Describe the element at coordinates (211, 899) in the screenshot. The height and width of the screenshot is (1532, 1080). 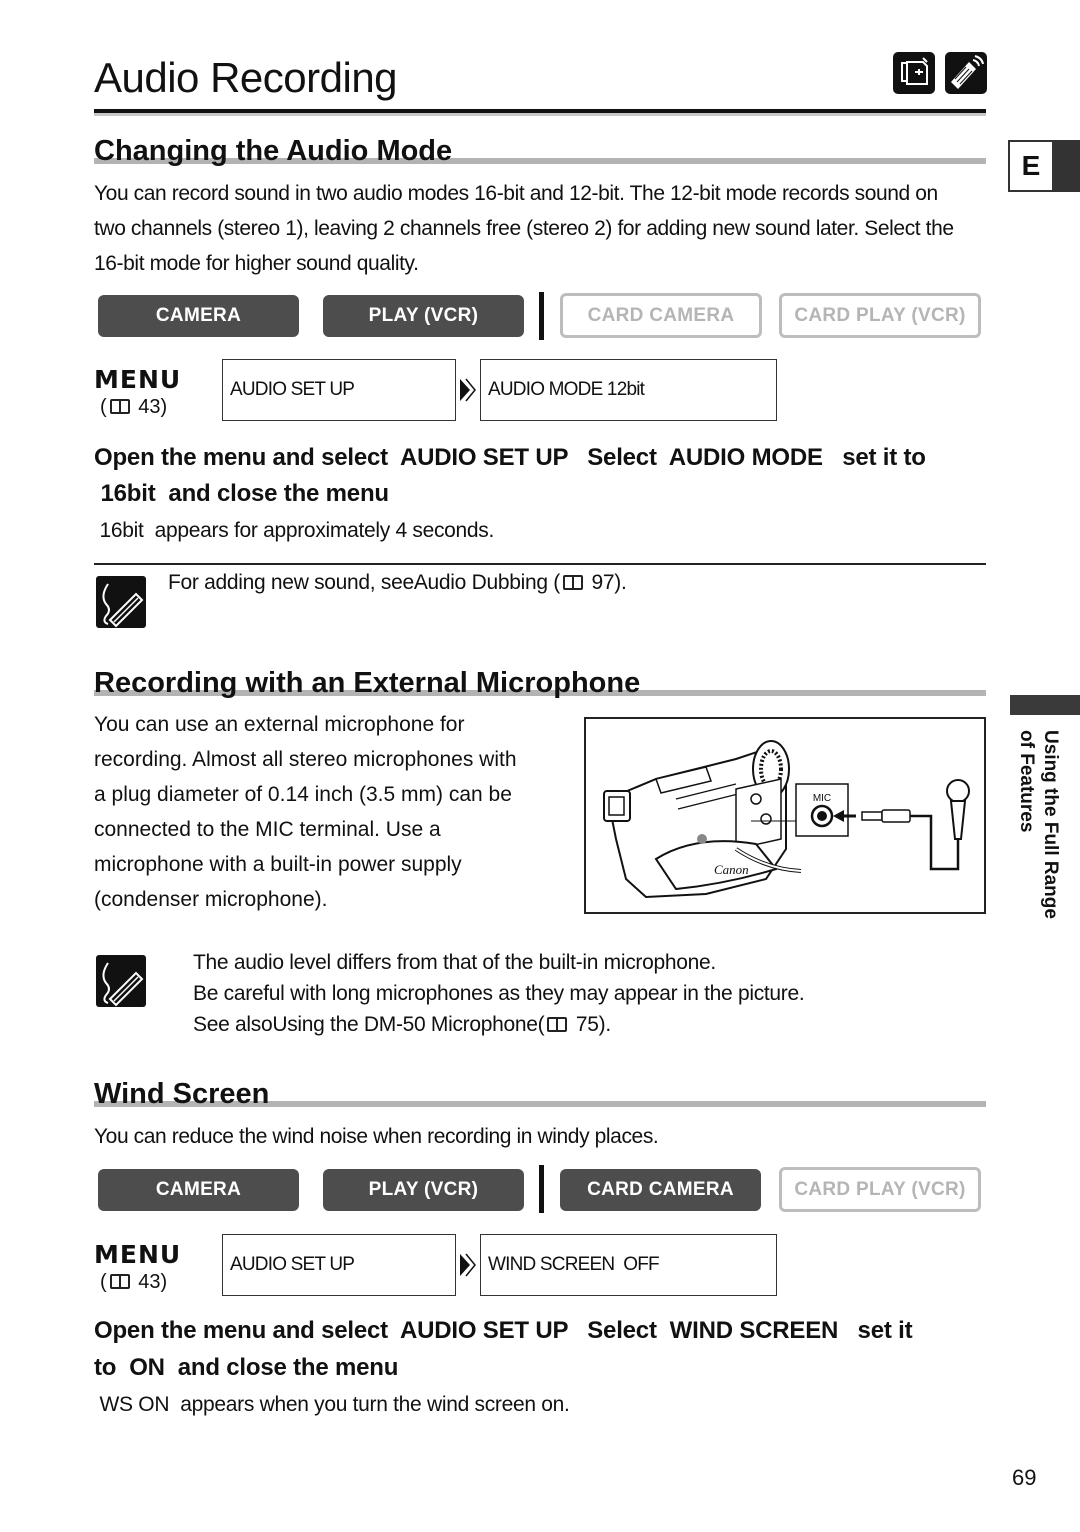
I see `body-line: (condenser microphone).` at that location.